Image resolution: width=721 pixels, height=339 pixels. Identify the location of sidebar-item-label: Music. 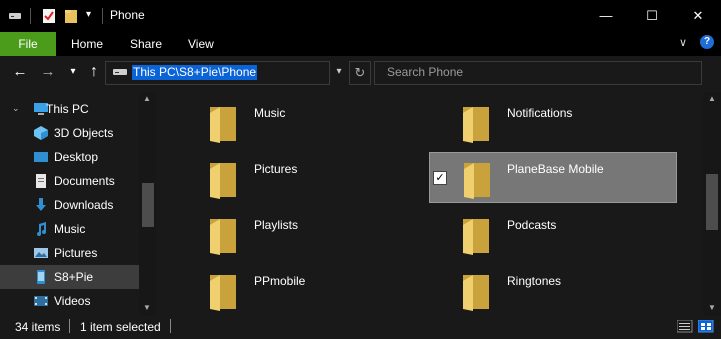
(70, 229).